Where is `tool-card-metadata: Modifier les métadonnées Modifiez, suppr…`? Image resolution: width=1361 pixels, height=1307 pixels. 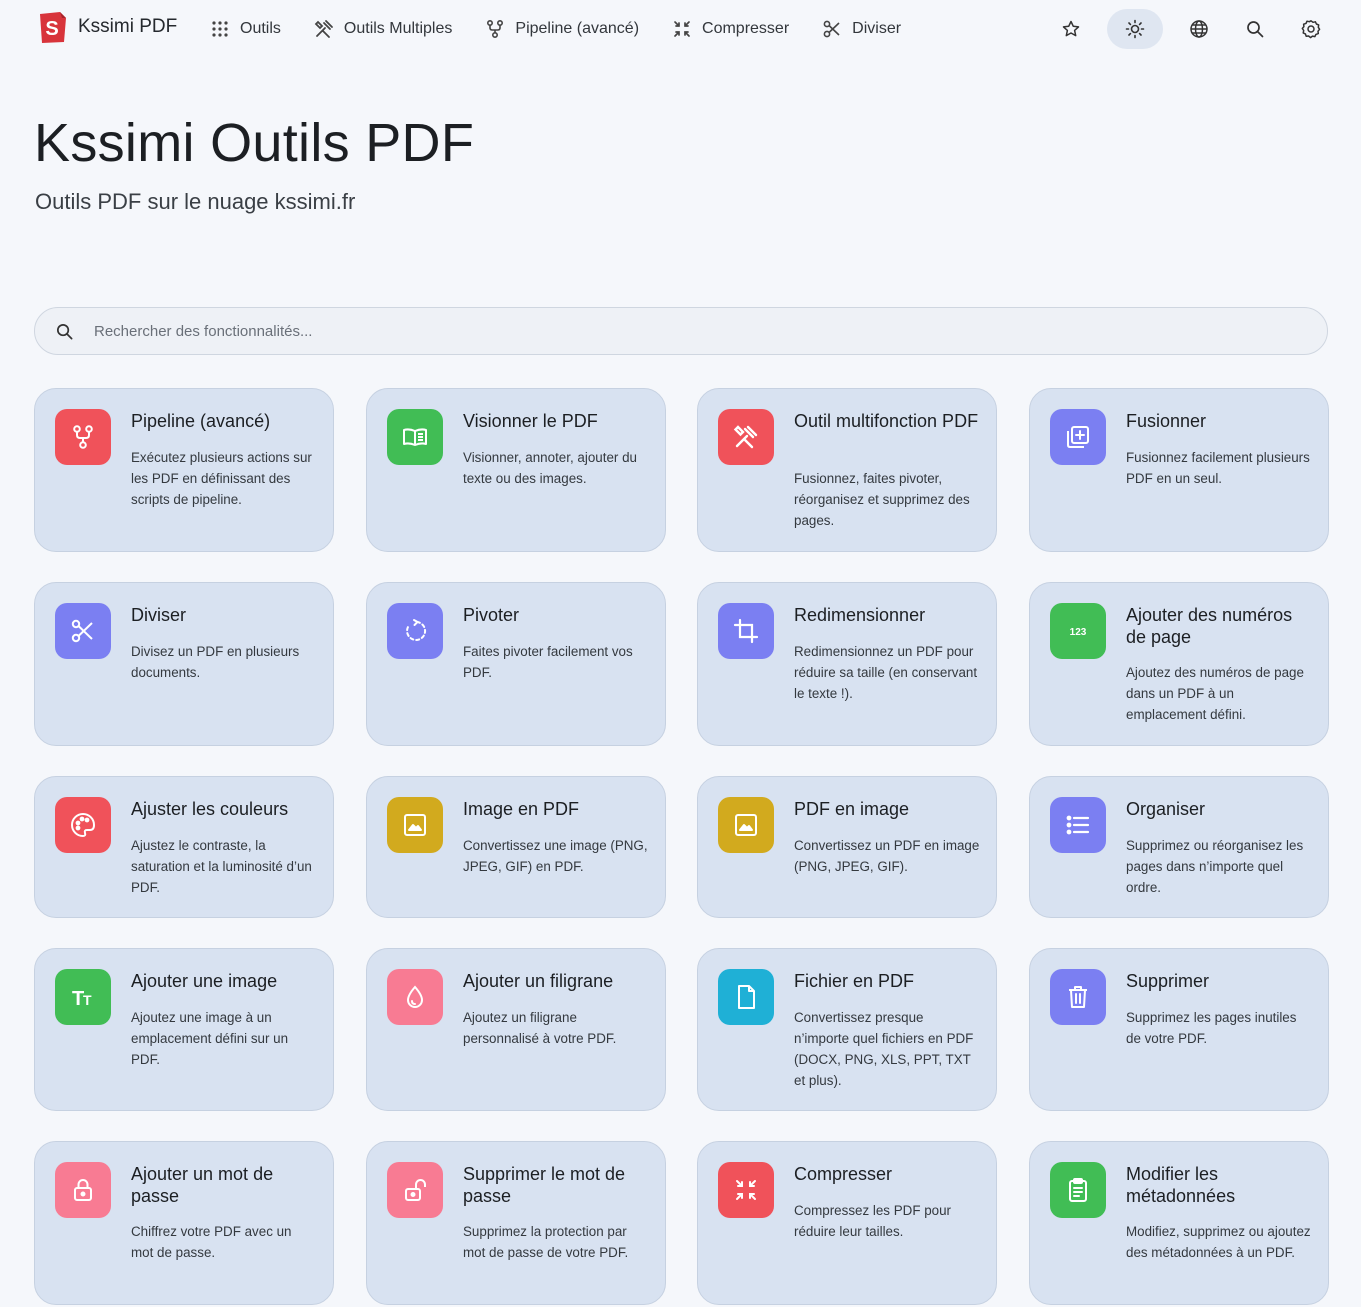 tool-card-metadata: Modifier les métadonnées Modifiez, suppr… is located at coordinates (1179, 1223).